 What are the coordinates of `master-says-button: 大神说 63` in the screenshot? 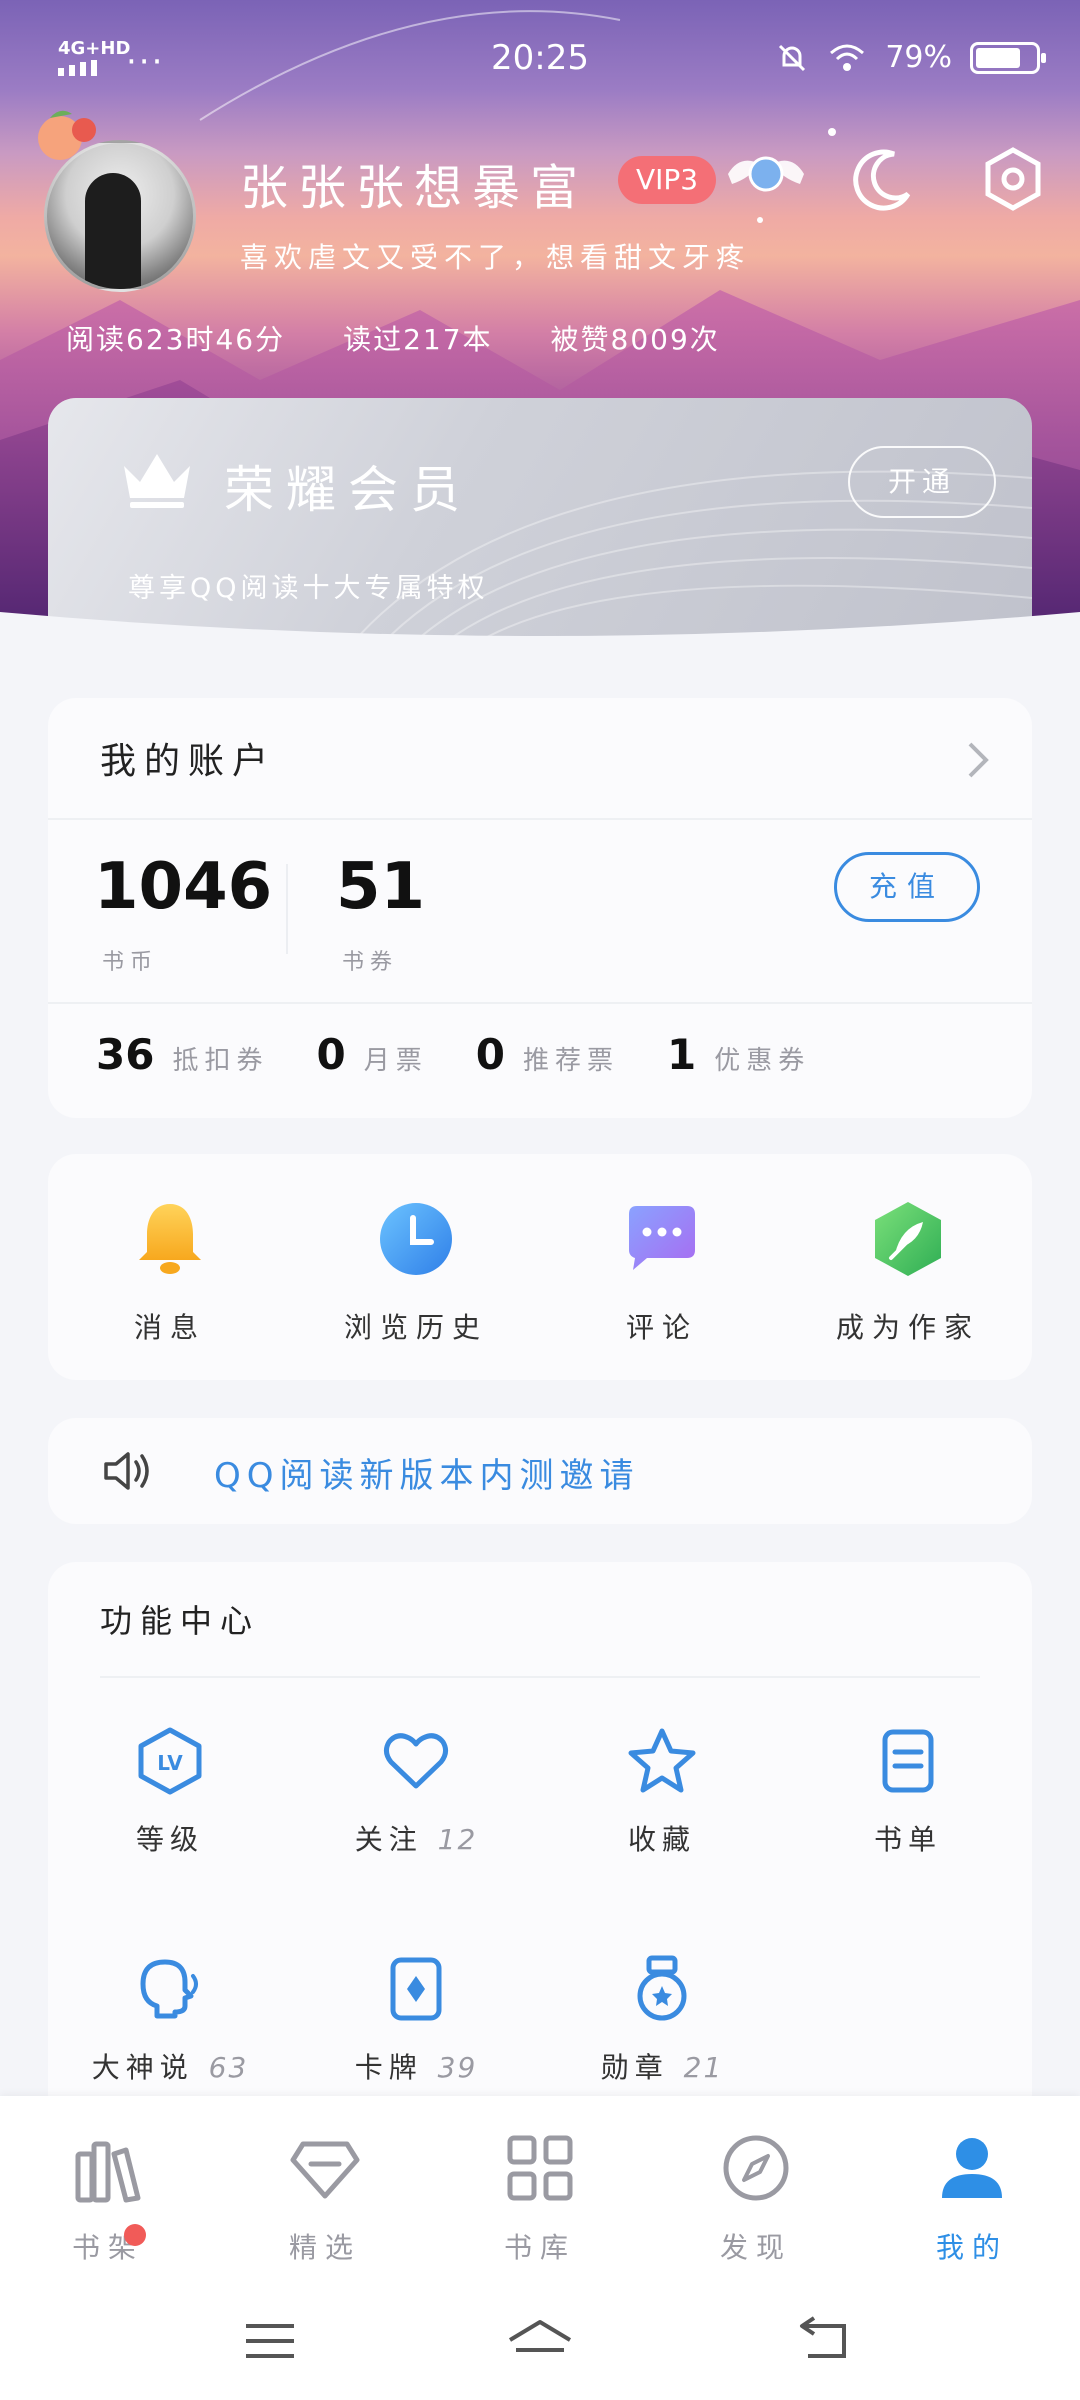 It's located at (170, 2020).